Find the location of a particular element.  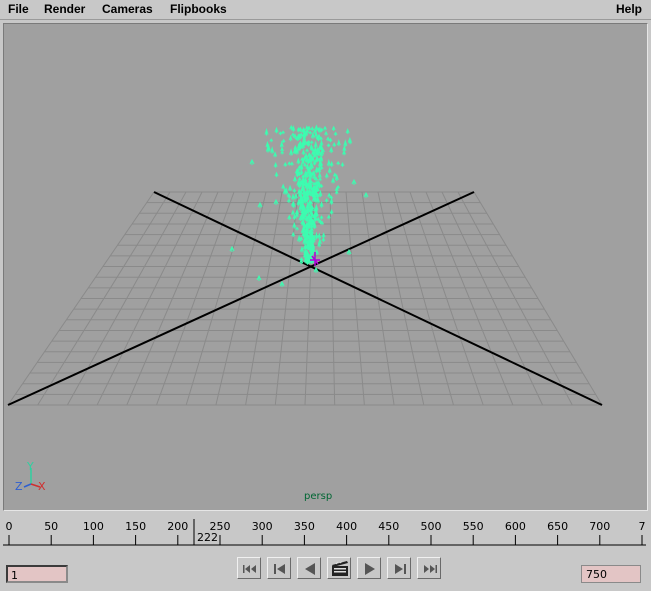

play-icon is located at coordinates (370, 569).